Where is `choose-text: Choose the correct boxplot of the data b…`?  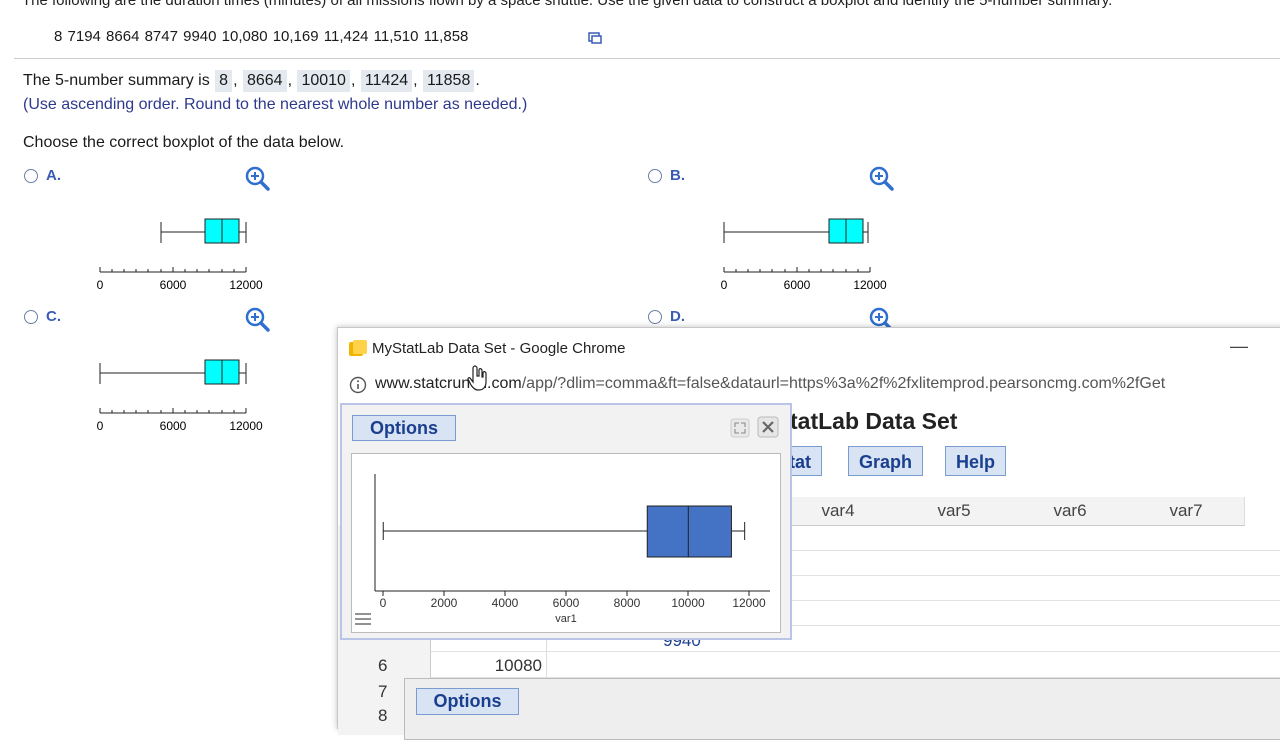 choose-text: Choose the correct boxplot of the data b… is located at coordinates (184, 142).